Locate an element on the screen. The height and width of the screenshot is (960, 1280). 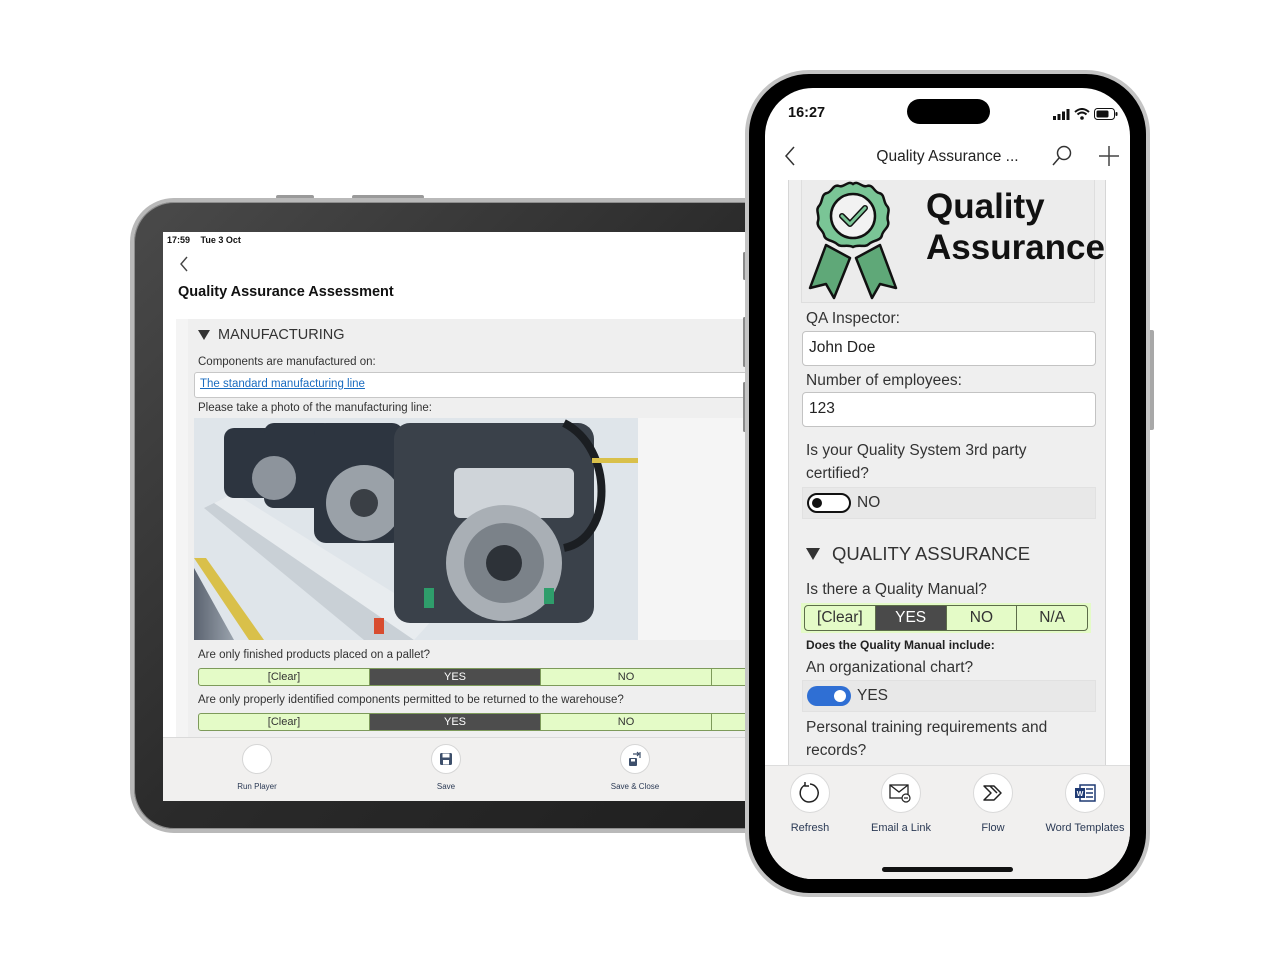
pallet-segmented-control: [Clear] YES NO is located at coordinates (473, 677).